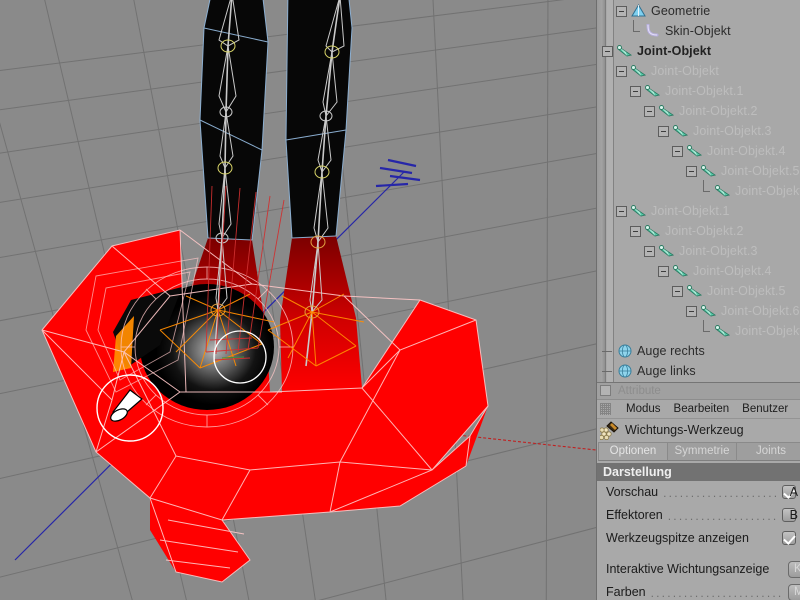  I want to click on tree-item-joint-objekt-7: Joint-Objekt.7, so click(701, 330).